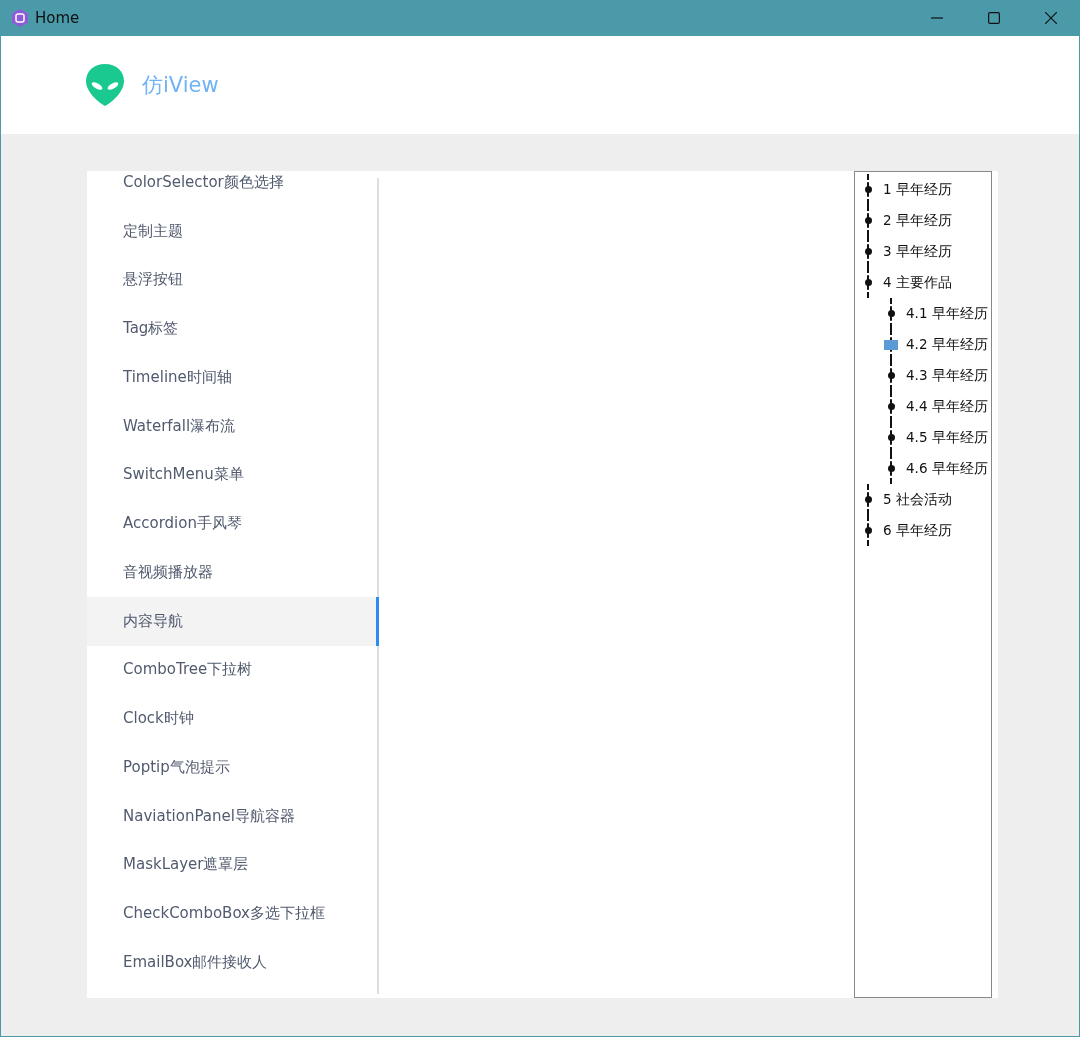 The height and width of the screenshot is (1037, 1080). What do you see at coordinates (233, 913) in the screenshot?
I see `menu-item: CheckComboBox多选下拉框` at bounding box center [233, 913].